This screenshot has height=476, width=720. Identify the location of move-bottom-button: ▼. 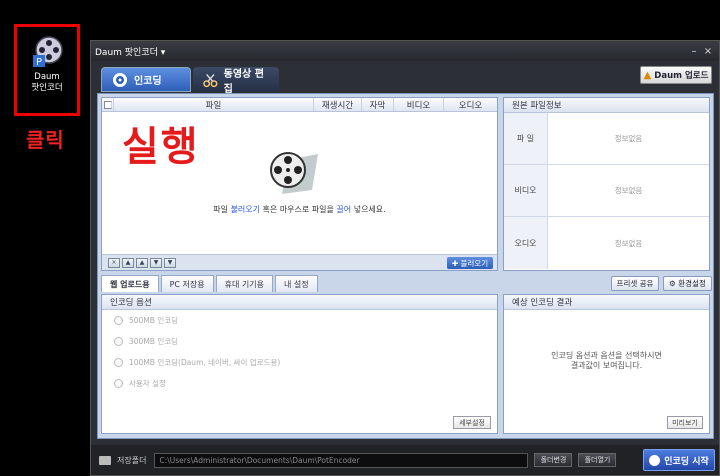
(170, 262).